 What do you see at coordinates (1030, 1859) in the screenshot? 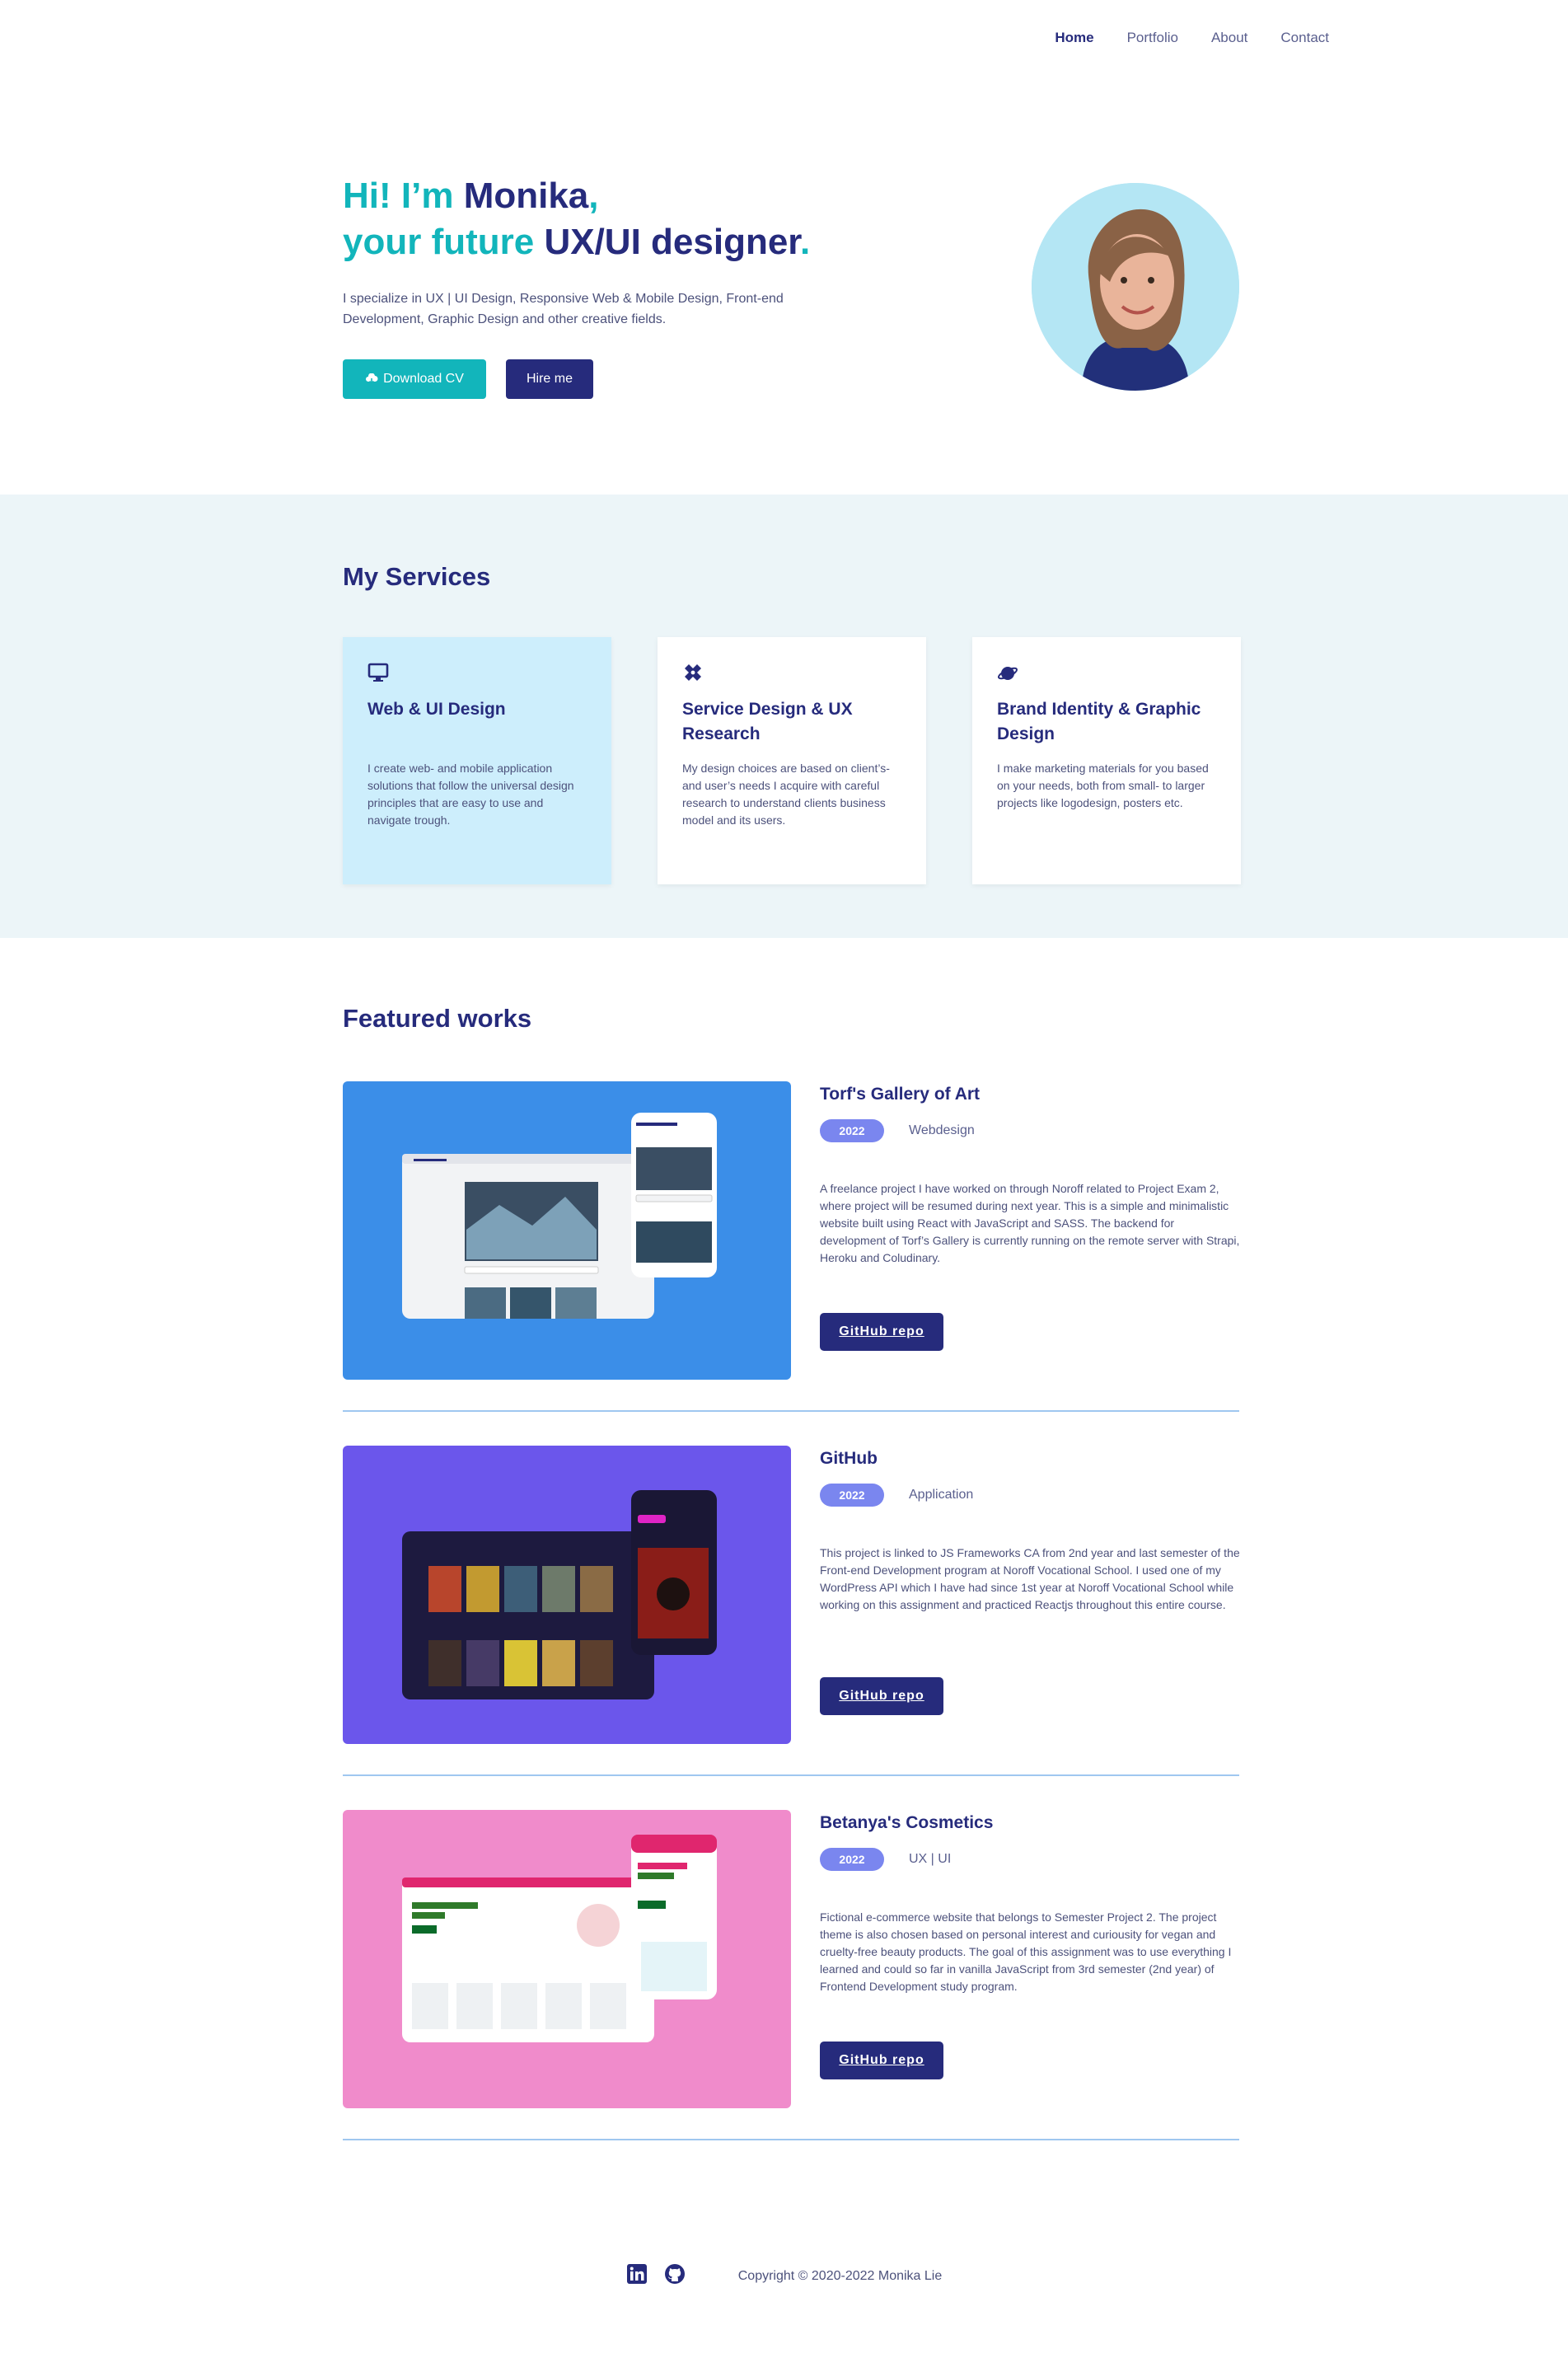
I see `work-meta: 2022 UX | UI` at bounding box center [1030, 1859].